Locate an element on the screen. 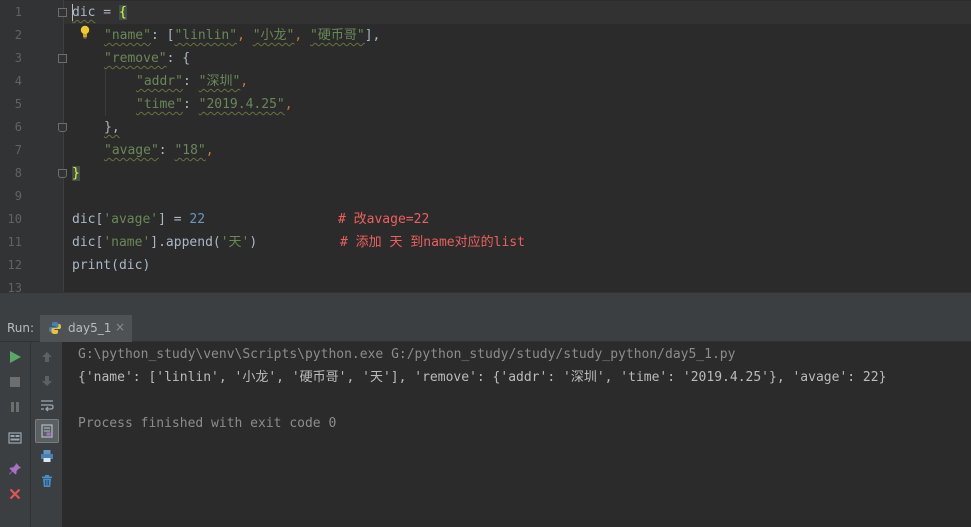 This screenshot has height=527, width=971. arrow-up-icon is located at coordinates (47, 357).